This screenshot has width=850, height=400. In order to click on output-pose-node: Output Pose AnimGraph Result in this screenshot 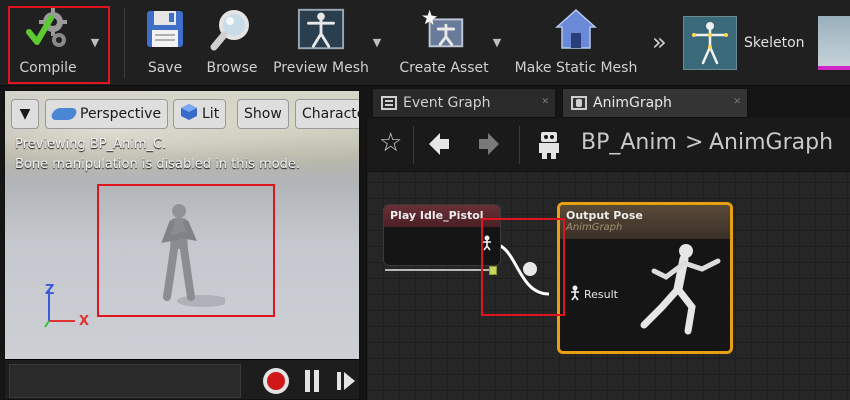, I will do `click(645, 278)`.